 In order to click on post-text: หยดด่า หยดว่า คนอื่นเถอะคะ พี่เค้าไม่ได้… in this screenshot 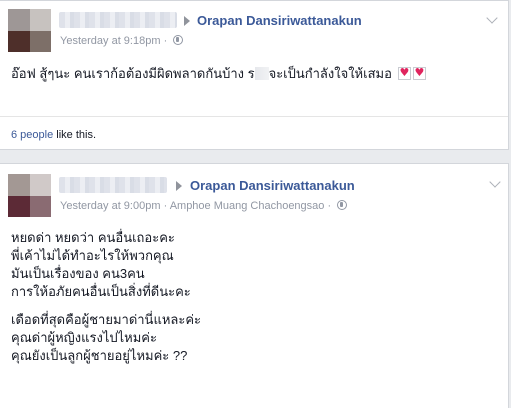, I will do `click(106, 297)`.